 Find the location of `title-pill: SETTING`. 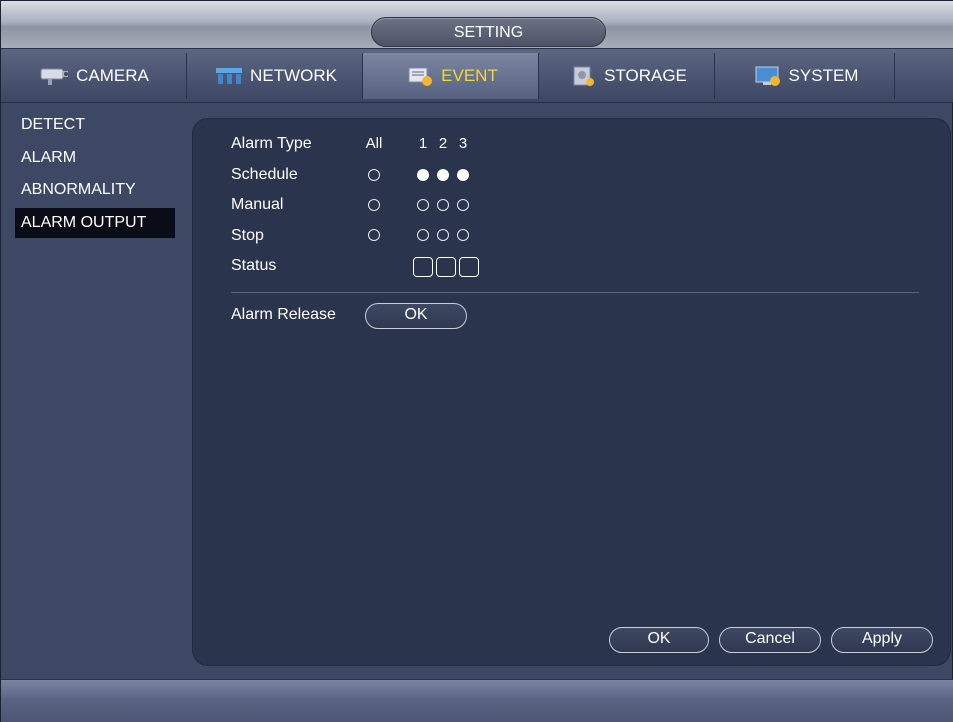

title-pill: SETTING is located at coordinates (488, 32).